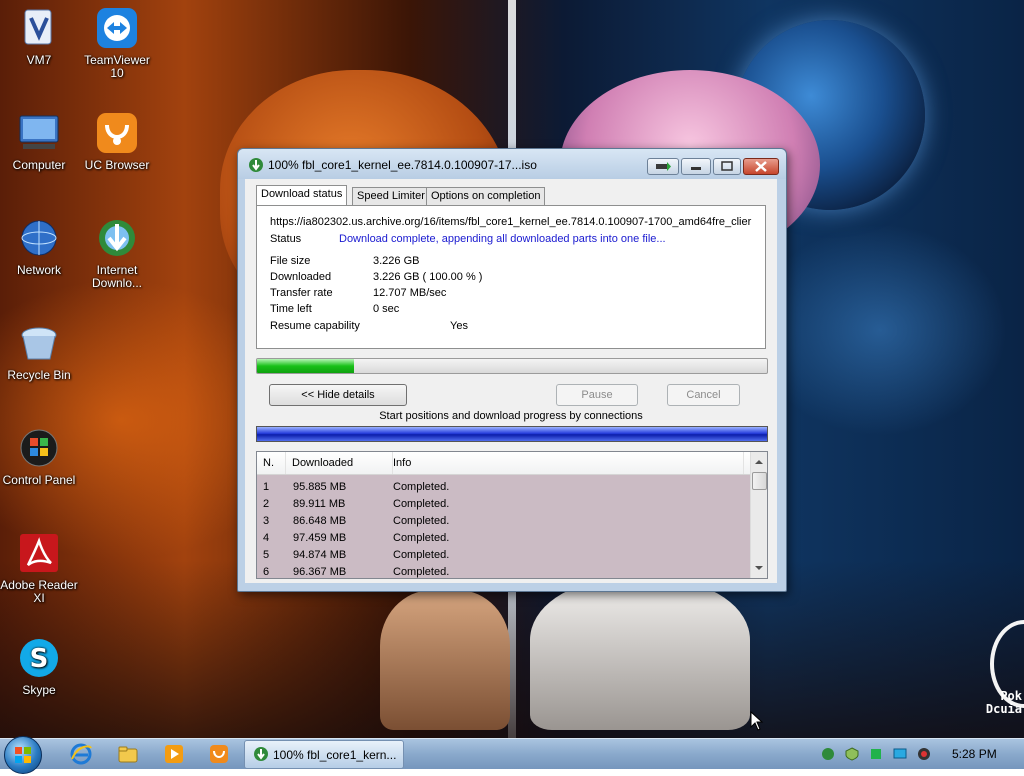 Image resolution: width=1024 pixels, height=776 pixels. What do you see at coordinates (504, 504) in the screenshot?
I see `connection-row: 2 89.911 MB Completed.` at bounding box center [504, 504].